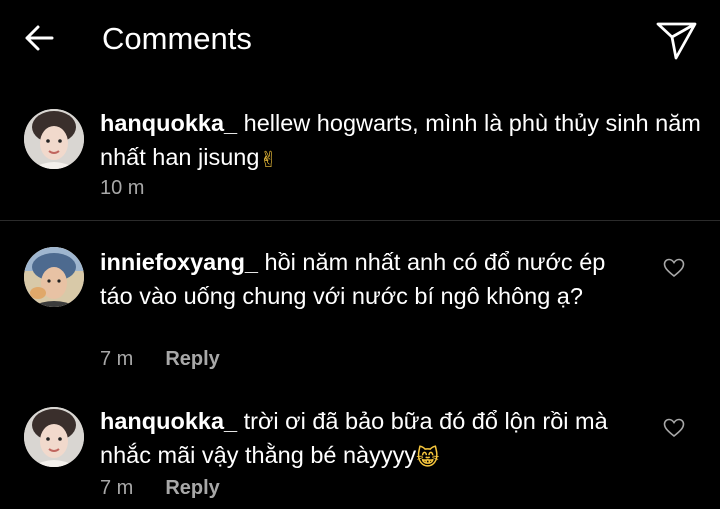  What do you see at coordinates (177, 38) in the screenshot?
I see `page-title: Comments` at bounding box center [177, 38].